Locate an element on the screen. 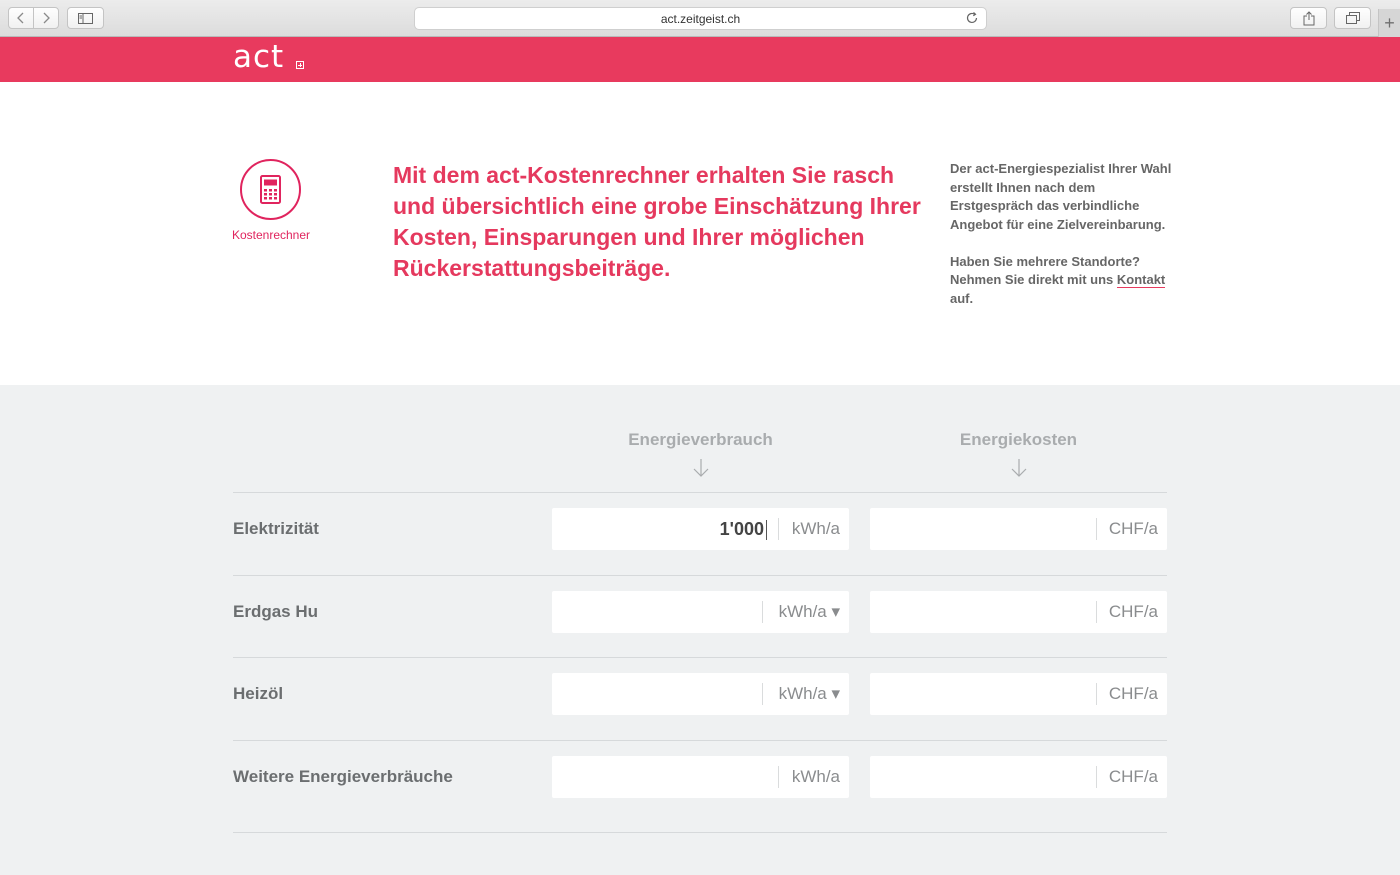  other-energy-consumption-input: kWh/a is located at coordinates (700, 777).